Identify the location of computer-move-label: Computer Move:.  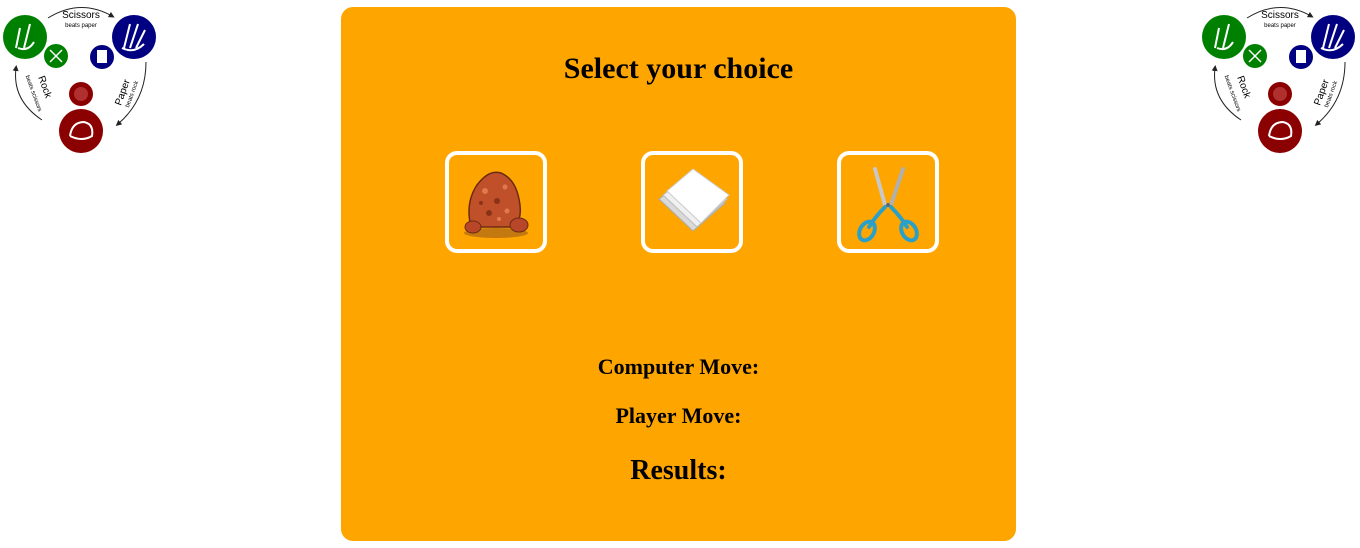
(678, 366).